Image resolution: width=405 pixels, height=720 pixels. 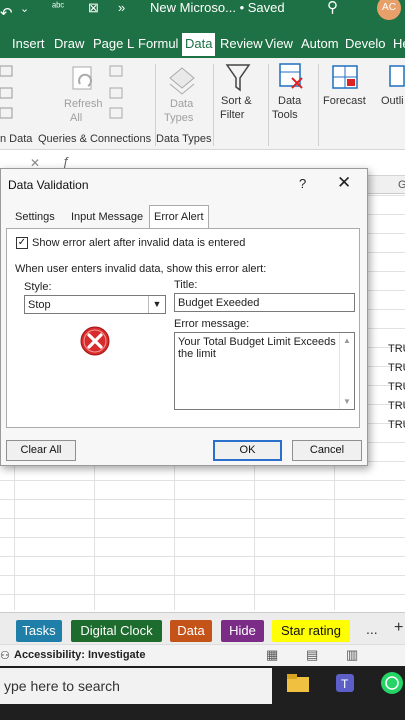 I want to click on normal-view-icon: ▦, so click(x=272, y=655).